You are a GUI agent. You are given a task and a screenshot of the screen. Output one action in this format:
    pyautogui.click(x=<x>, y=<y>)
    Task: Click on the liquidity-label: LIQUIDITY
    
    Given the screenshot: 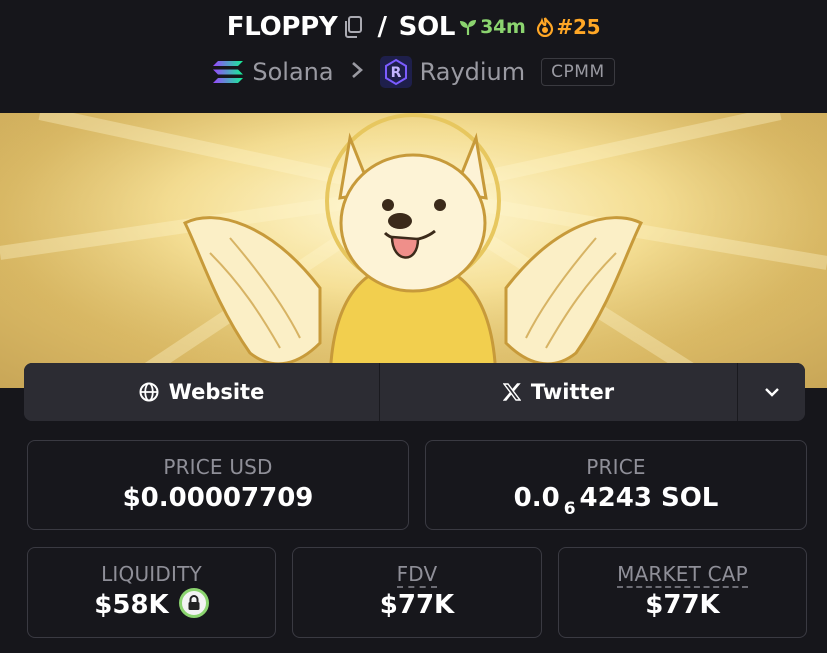 What is the action you would take?
    pyautogui.click(x=151, y=574)
    